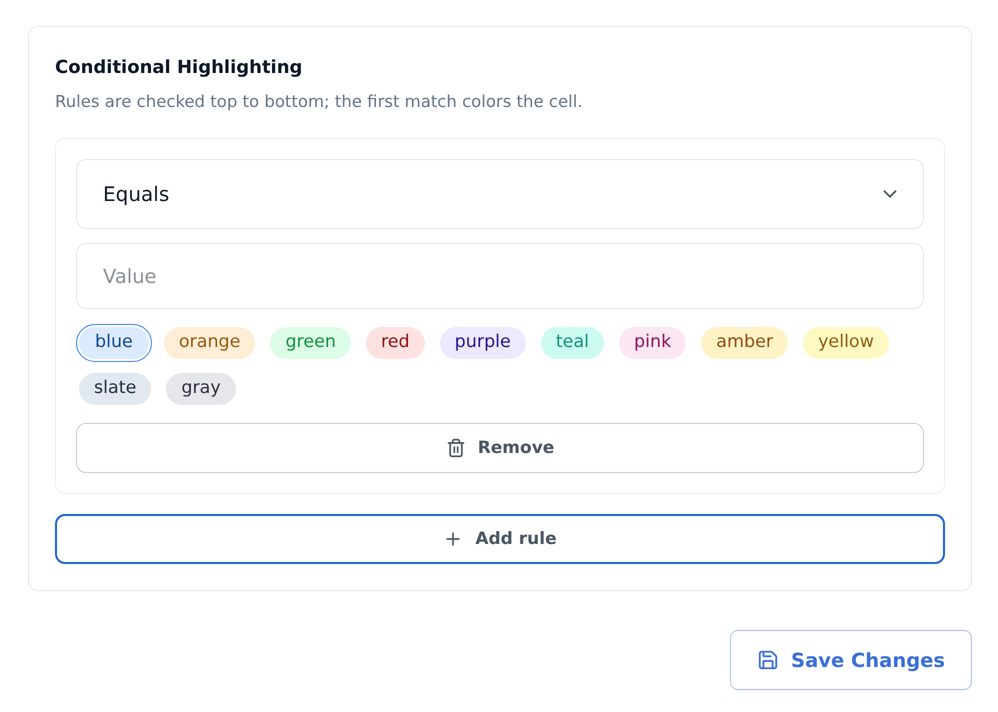  What do you see at coordinates (744, 343) in the screenshot?
I see `color-chip: amber` at bounding box center [744, 343].